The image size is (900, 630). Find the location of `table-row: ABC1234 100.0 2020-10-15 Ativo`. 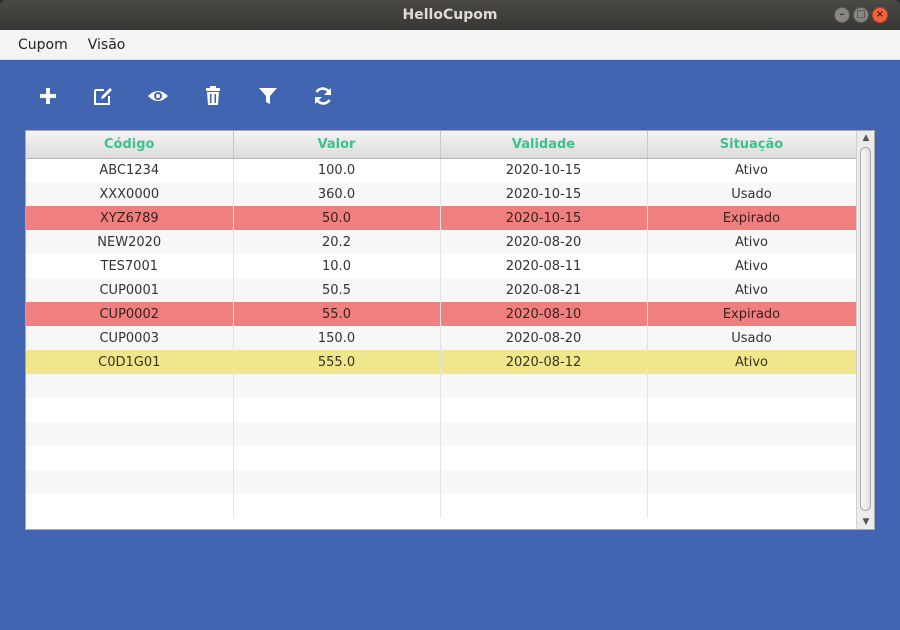

table-row: ABC1234 100.0 2020-10-15 Ativo is located at coordinates (441, 170).